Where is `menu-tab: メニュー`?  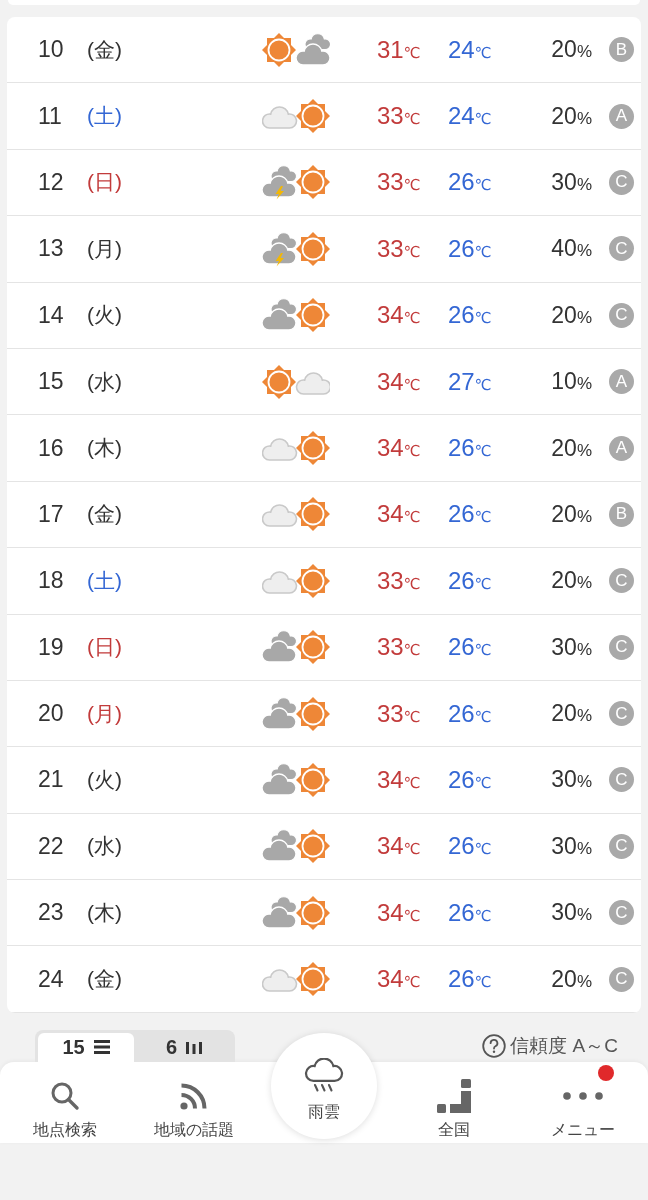
menu-tab: メニュー is located at coordinates (583, 1102).